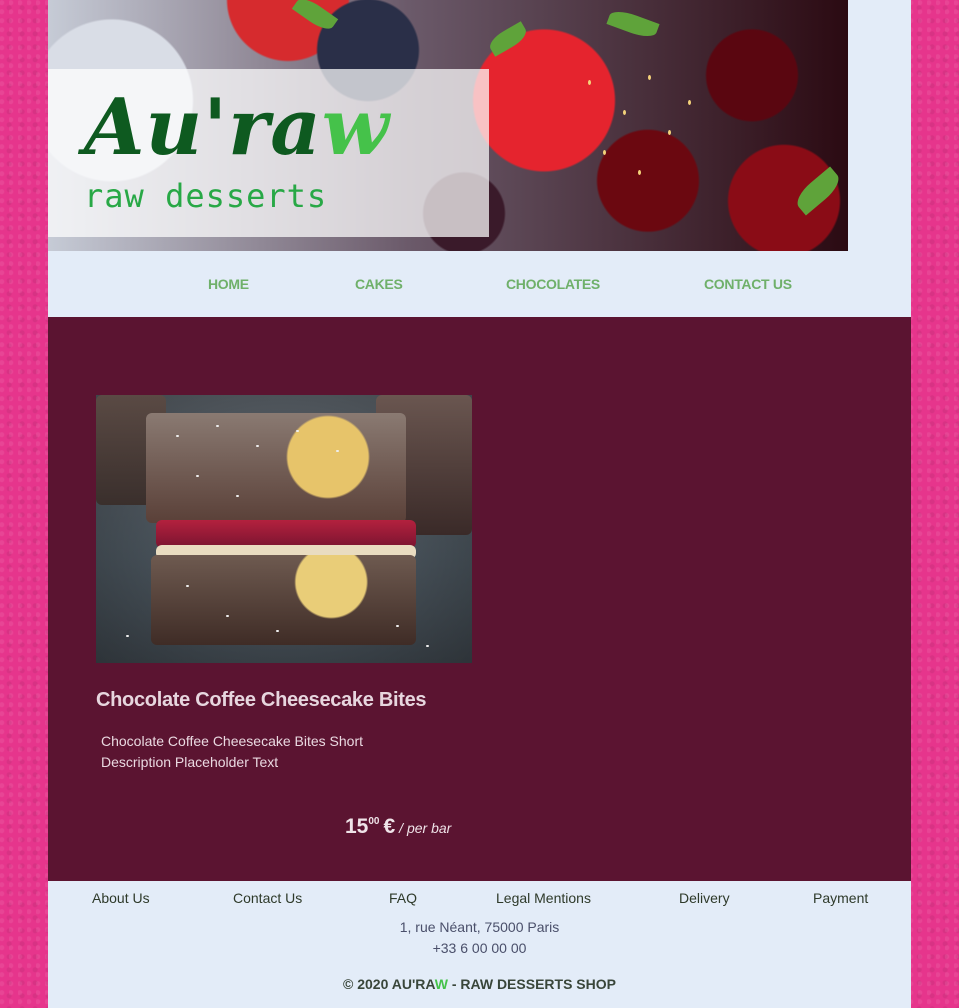 This screenshot has height=1008, width=959. I want to click on footer-phone: +33 6 00 00 00, so click(479, 948).